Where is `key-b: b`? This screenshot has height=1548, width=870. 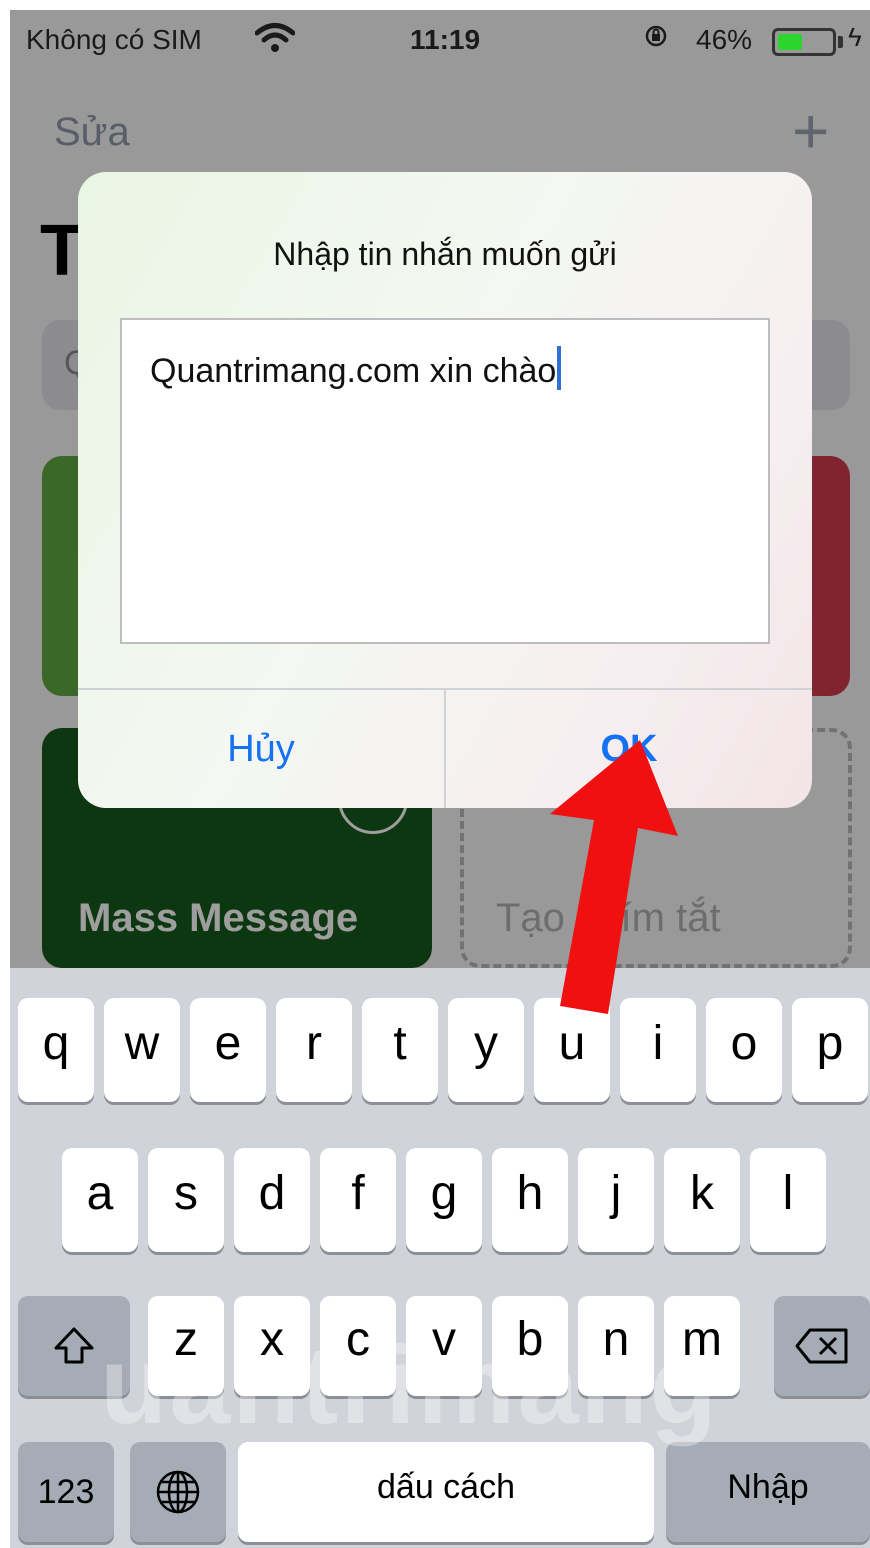
key-b: b is located at coordinates (530, 1346).